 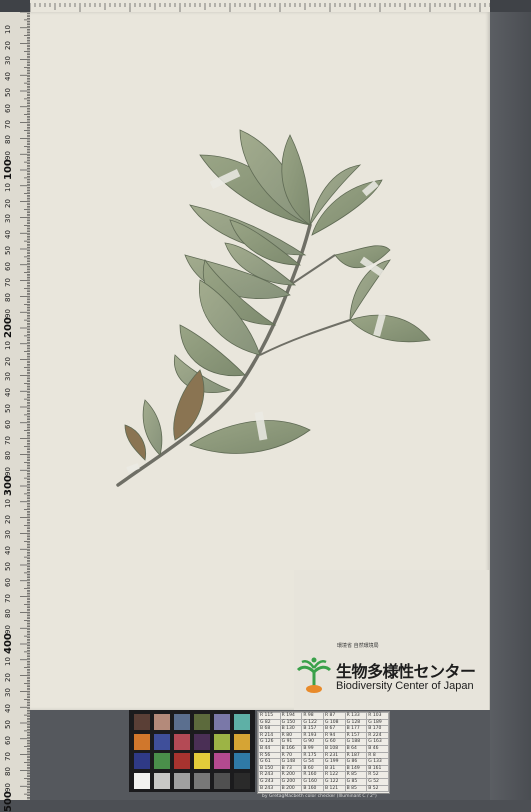 I want to click on table-cell: B 68, so click(x=269, y=729).